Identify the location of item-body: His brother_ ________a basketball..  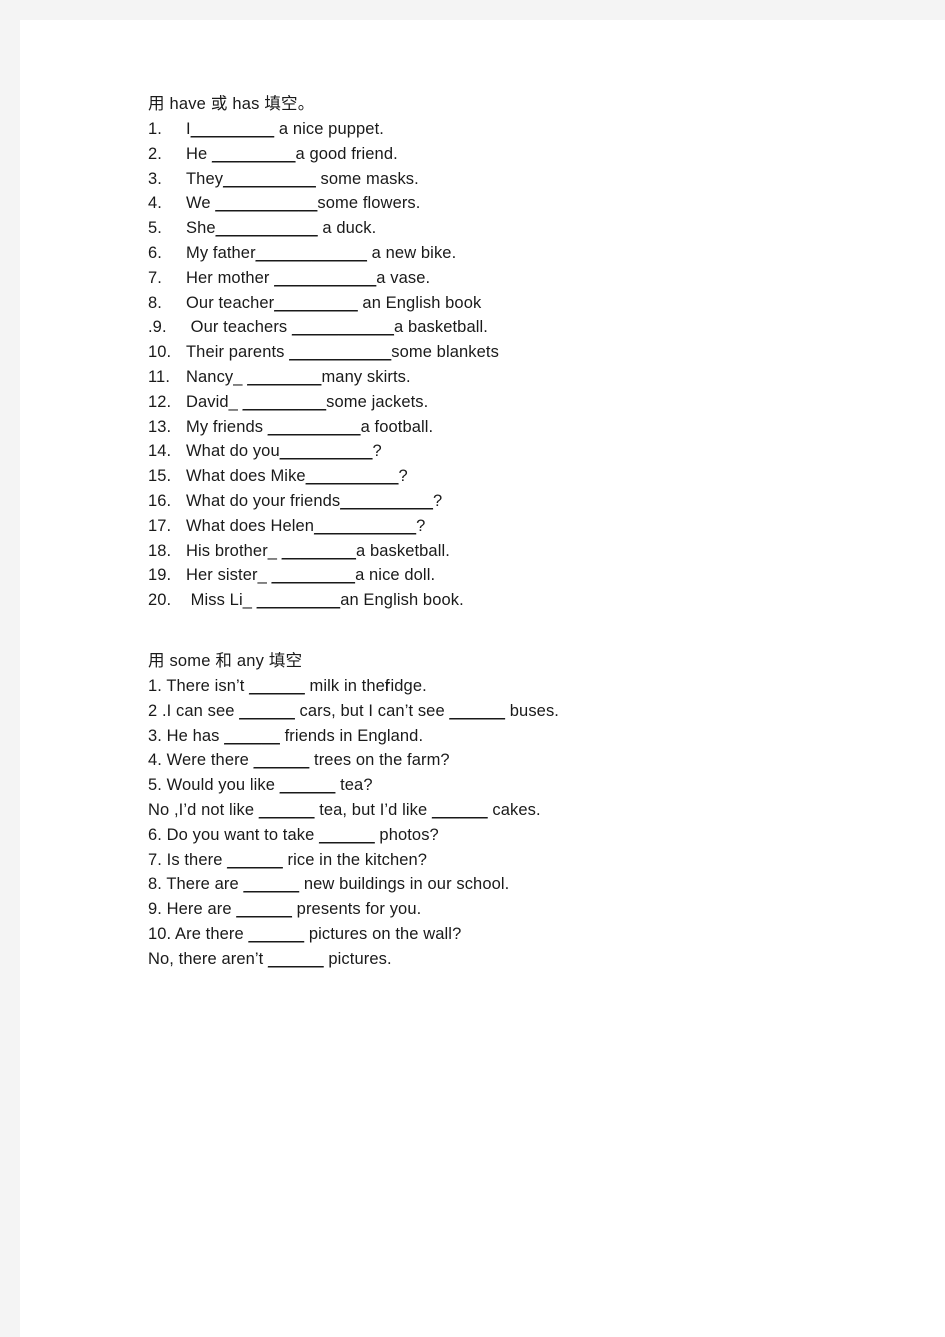
(318, 551).